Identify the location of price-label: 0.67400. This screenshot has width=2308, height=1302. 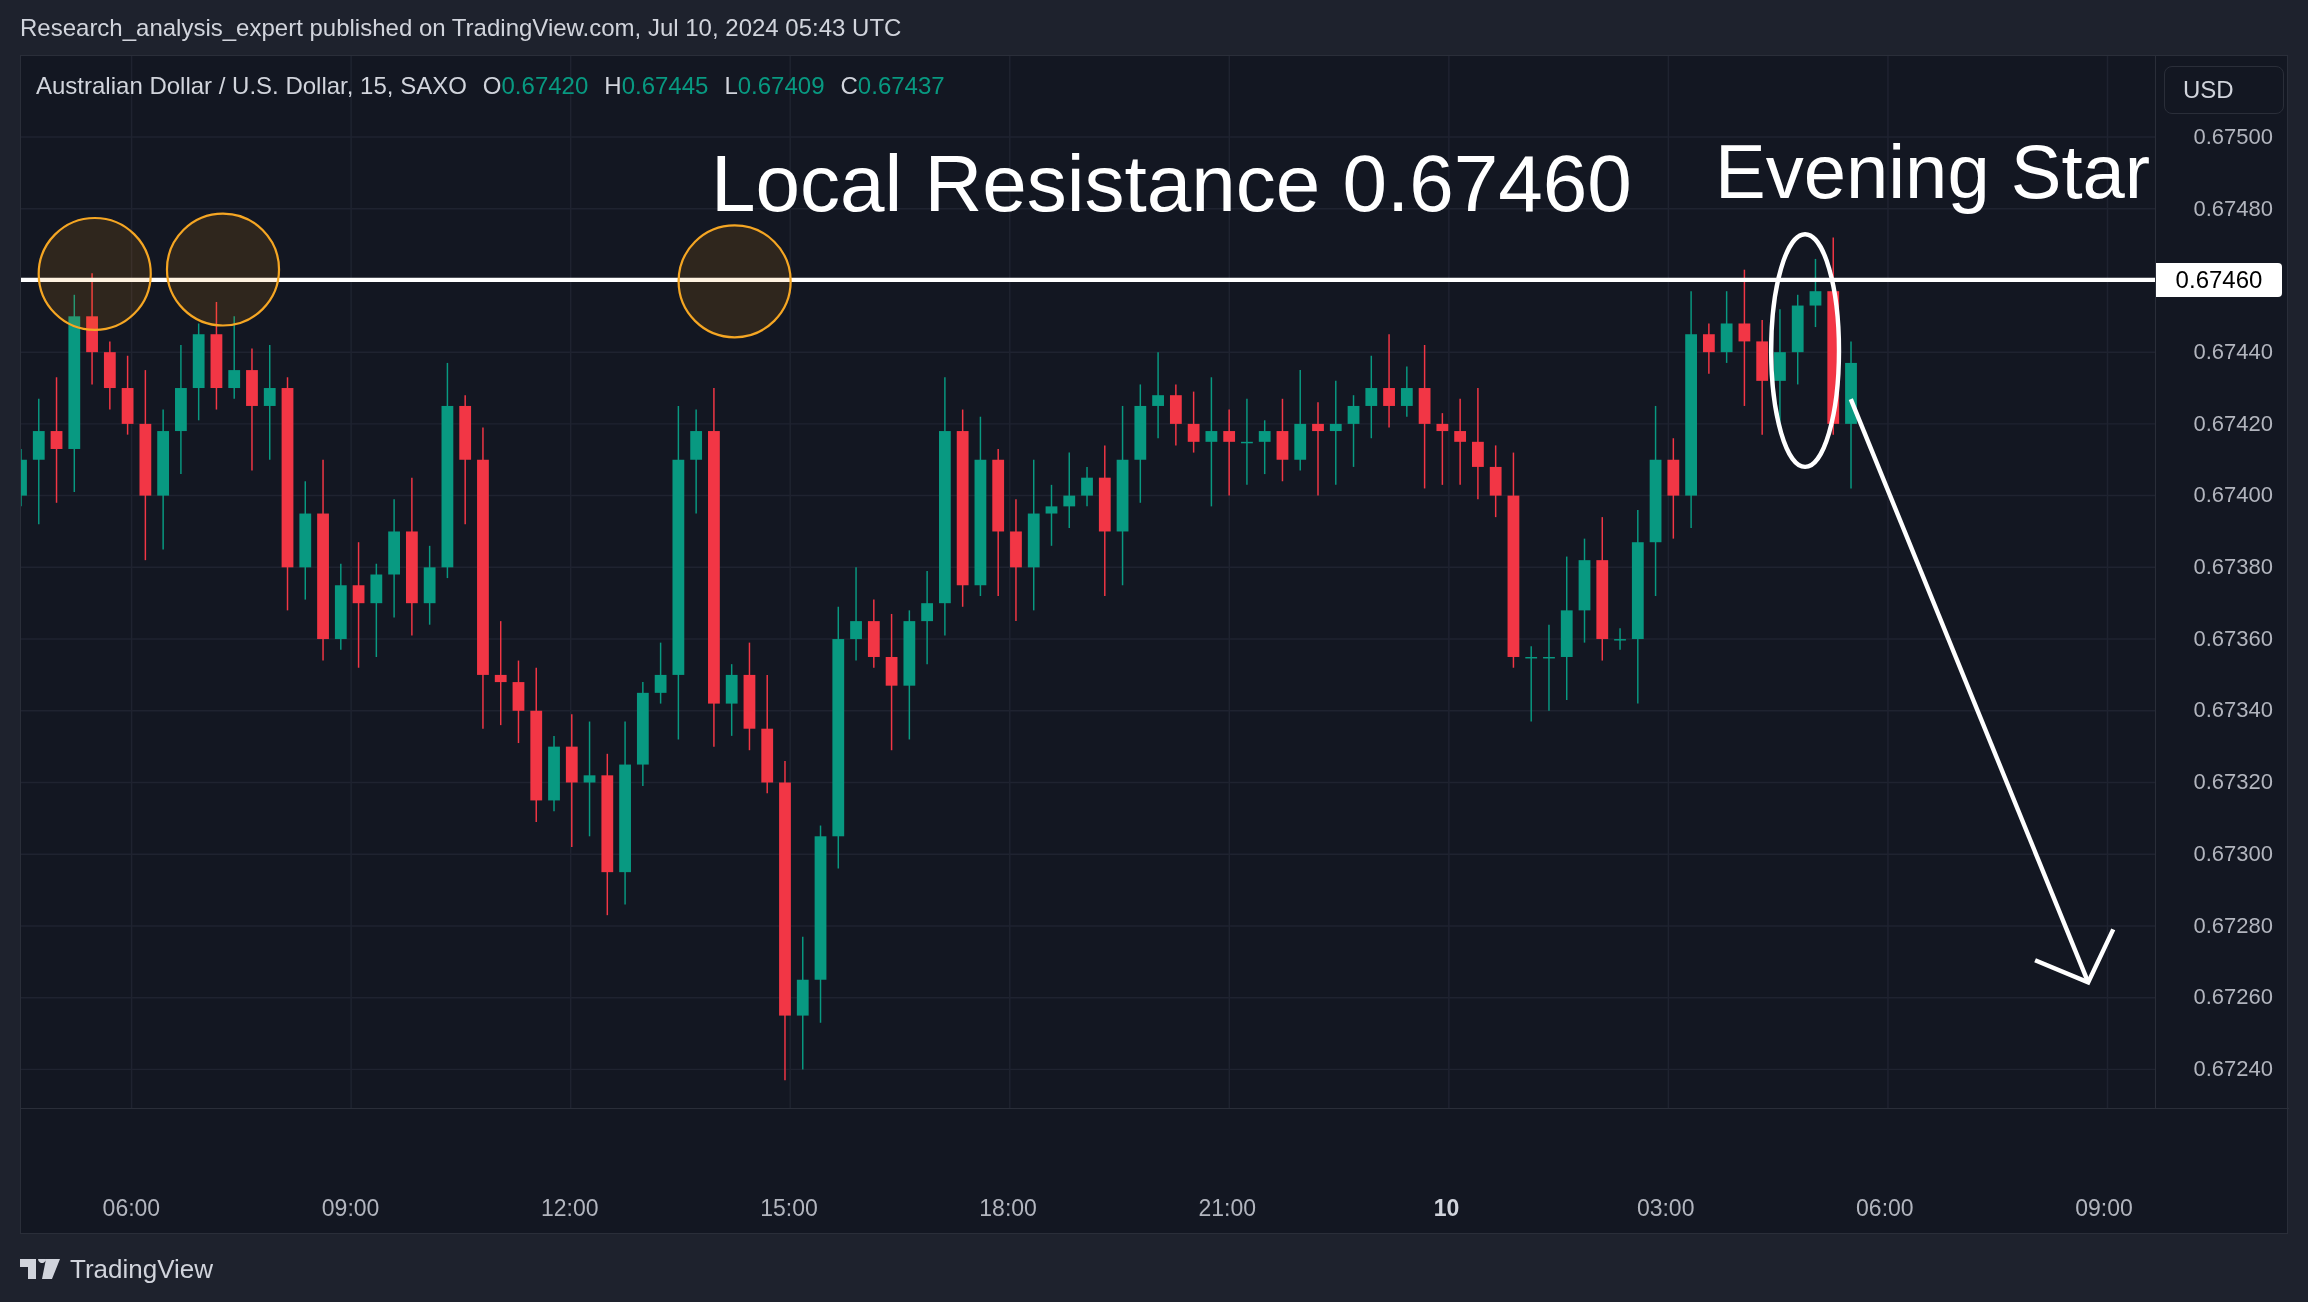
(2233, 495).